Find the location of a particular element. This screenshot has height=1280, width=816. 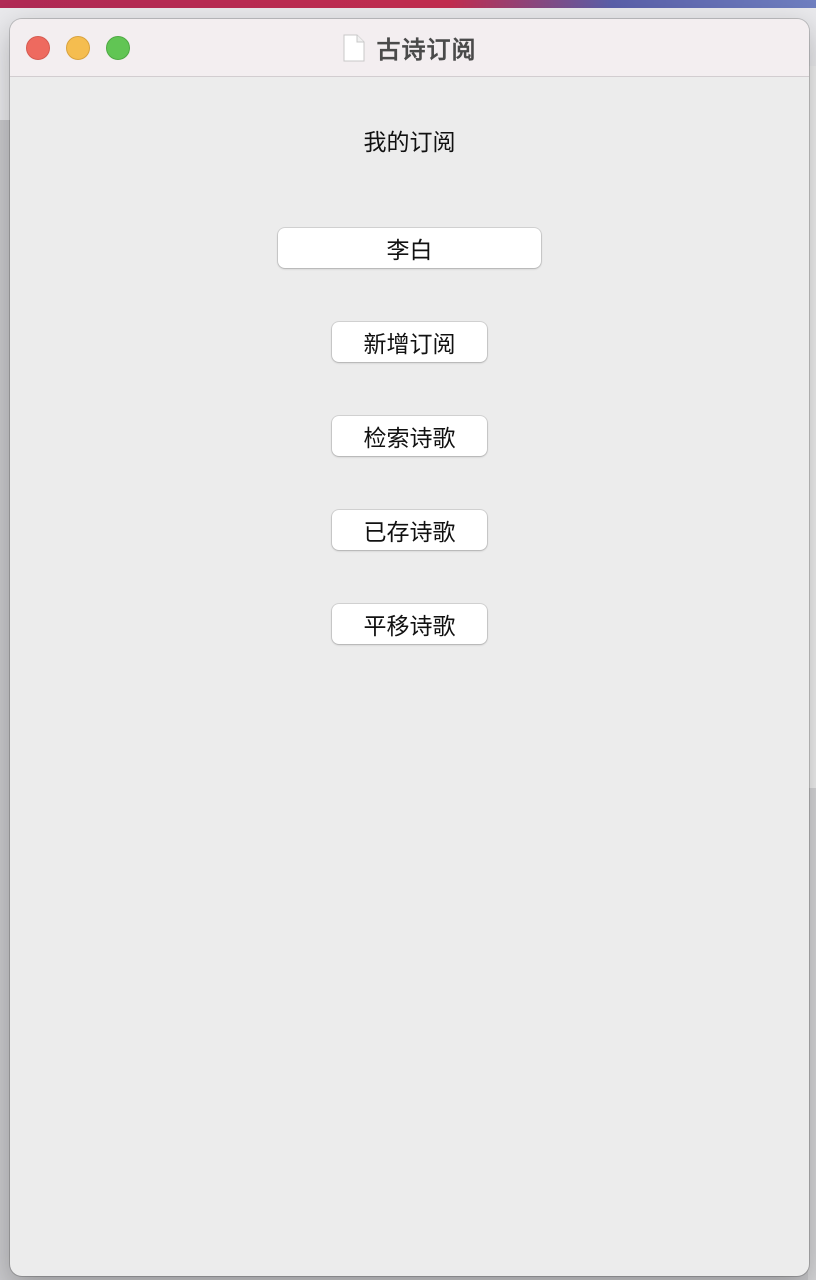

subscription-button-li-bai: 李白 is located at coordinates (409, 248).